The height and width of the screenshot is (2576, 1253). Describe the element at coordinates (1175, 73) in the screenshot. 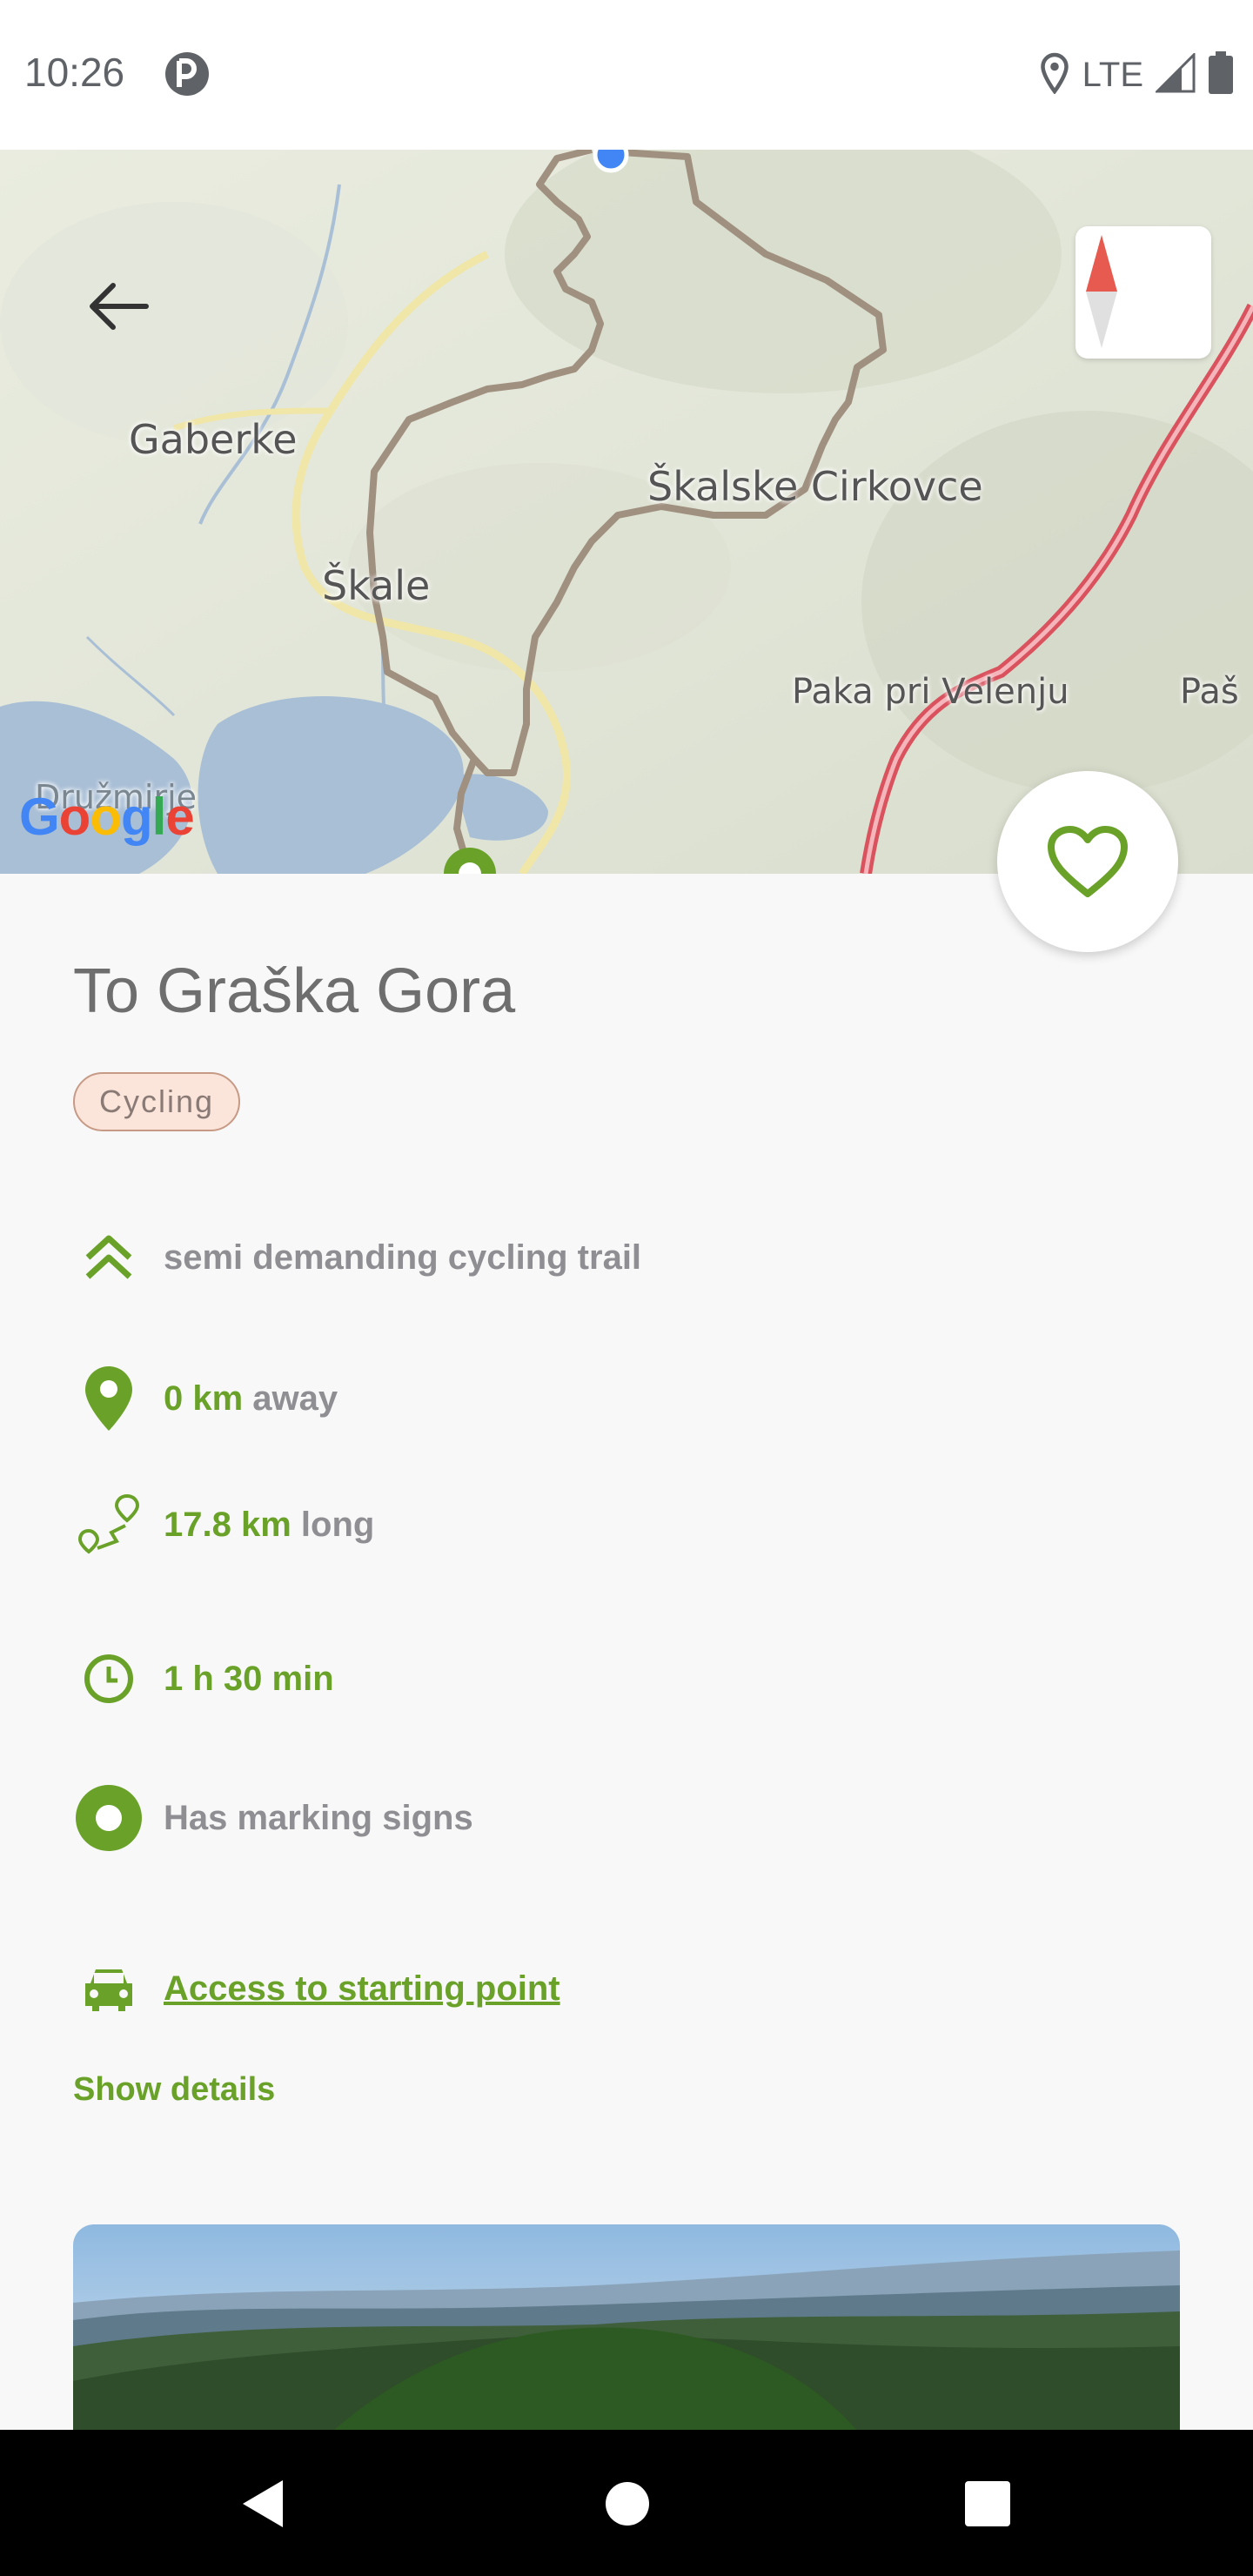

I see `signal-icon` at that location.